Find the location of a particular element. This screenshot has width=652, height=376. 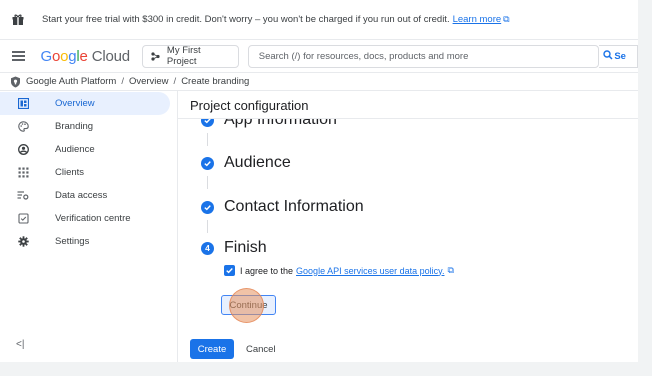

create-button: Create is located at coordinates (212, 349).